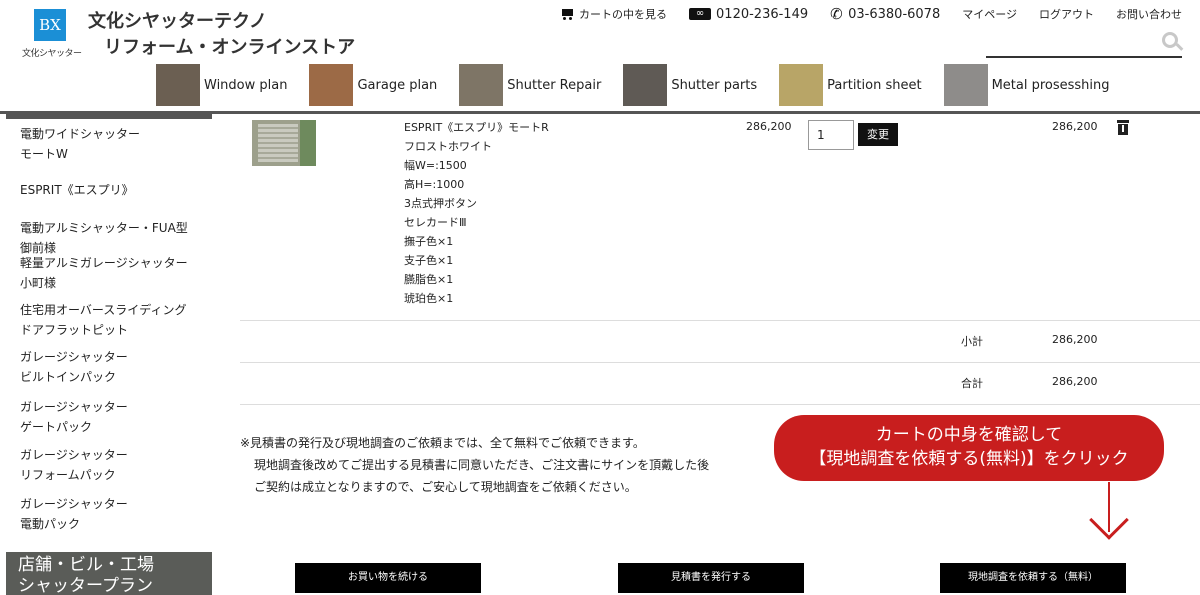 This screenshot has width=1200, height=595. I want to click on line-total: 286,200, so click(1075, 126).